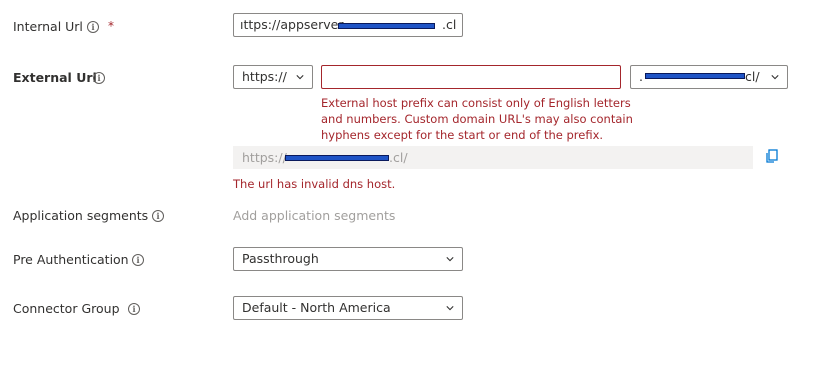  I want to click on required-marker: *, so click(111, 26).